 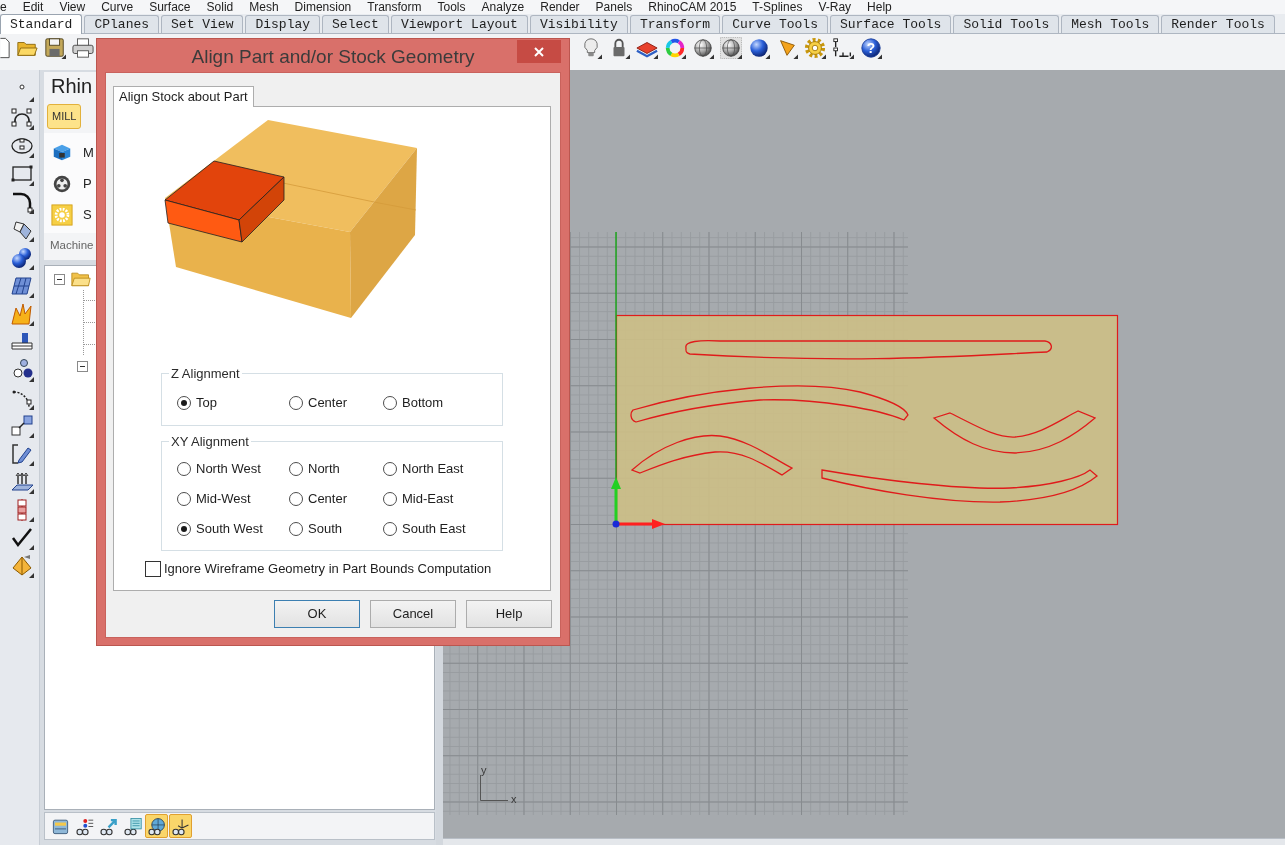 I want to click on toolbar-tab: Viewport Layout, so click(x=459, y=24).